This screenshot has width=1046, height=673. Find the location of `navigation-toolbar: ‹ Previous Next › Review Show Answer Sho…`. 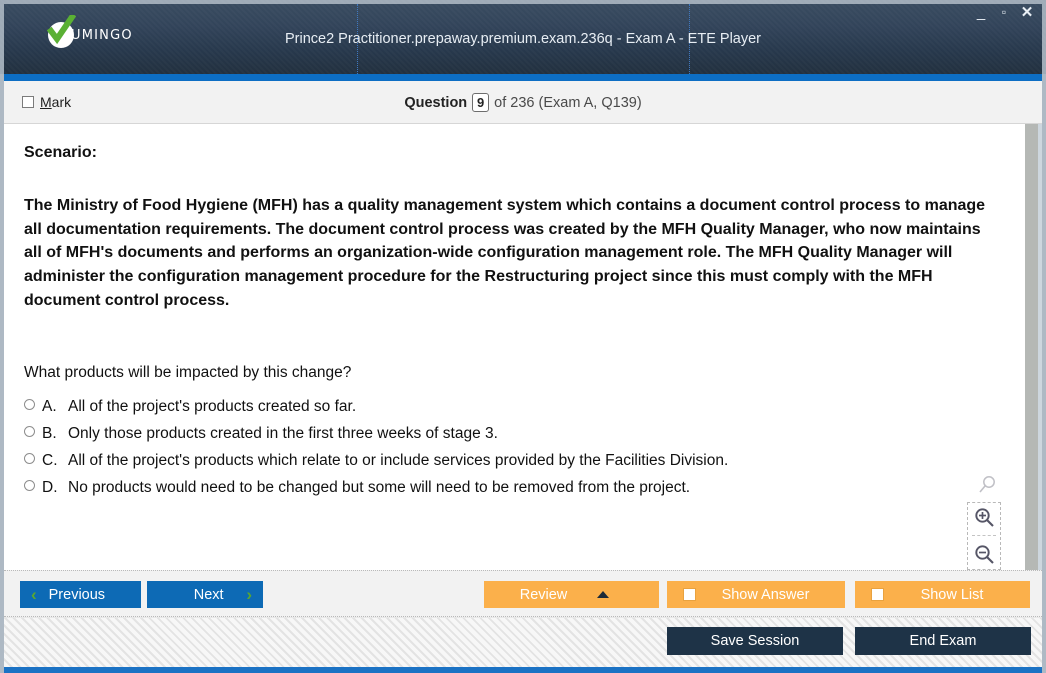

navigation-toolbar: ‹ Previous Next › Review Show Answer Sho… is located at coordinates (523, 593).